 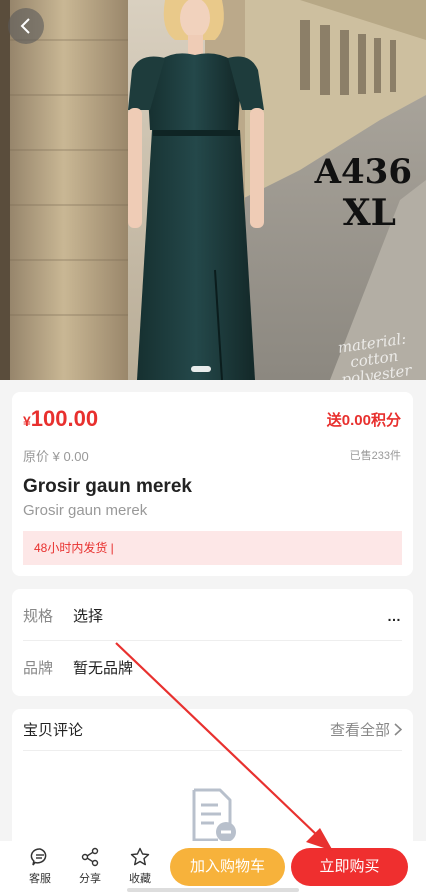 I want to click on favorite-button: 收藏, so click(x=140, y=866).